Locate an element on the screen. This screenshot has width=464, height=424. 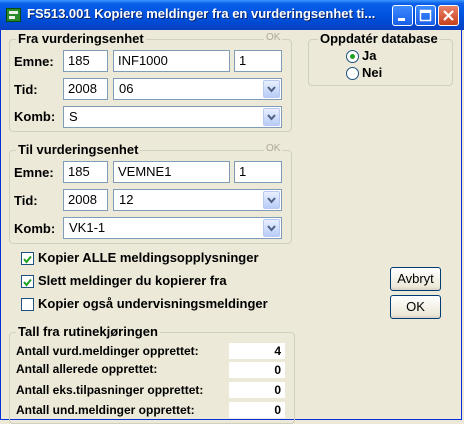
close-button is located at coordinates (448, 15).